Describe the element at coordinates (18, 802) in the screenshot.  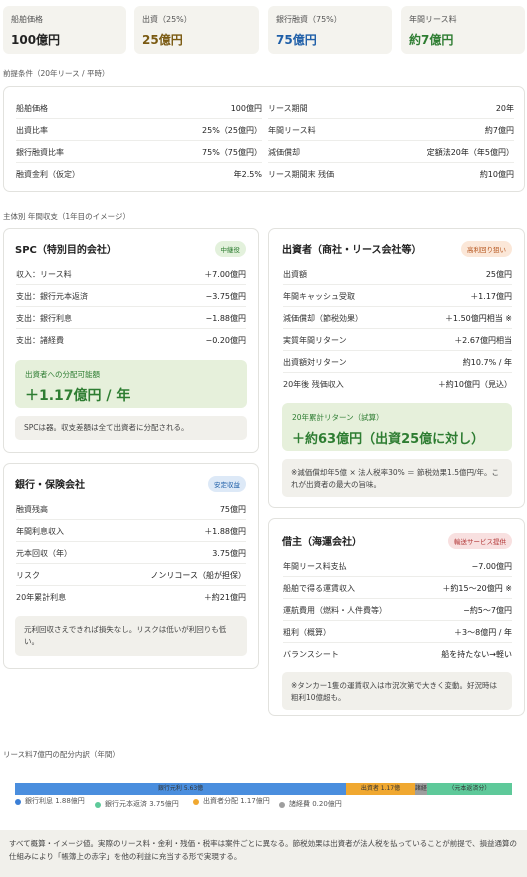
I see `legend-dot-bank-interest` at that location.